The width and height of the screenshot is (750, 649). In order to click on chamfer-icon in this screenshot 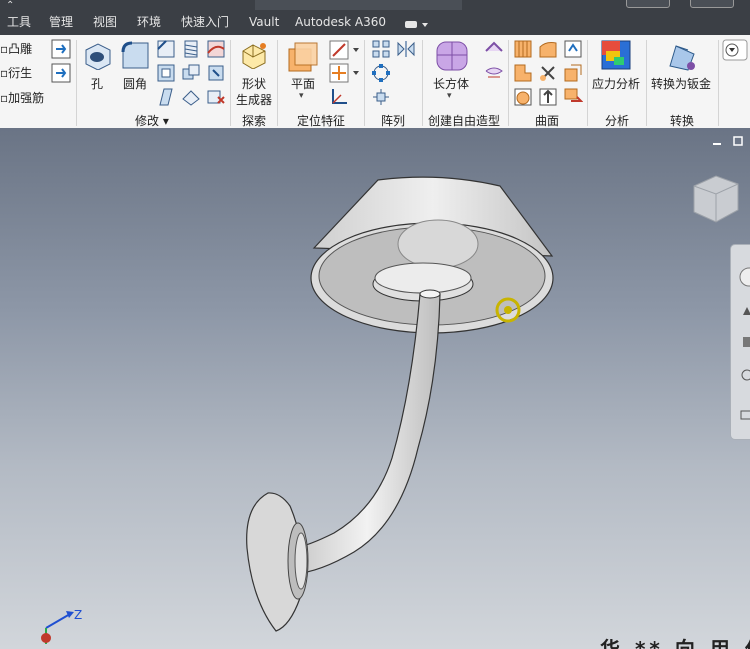, I will do `click(166, 49)`.